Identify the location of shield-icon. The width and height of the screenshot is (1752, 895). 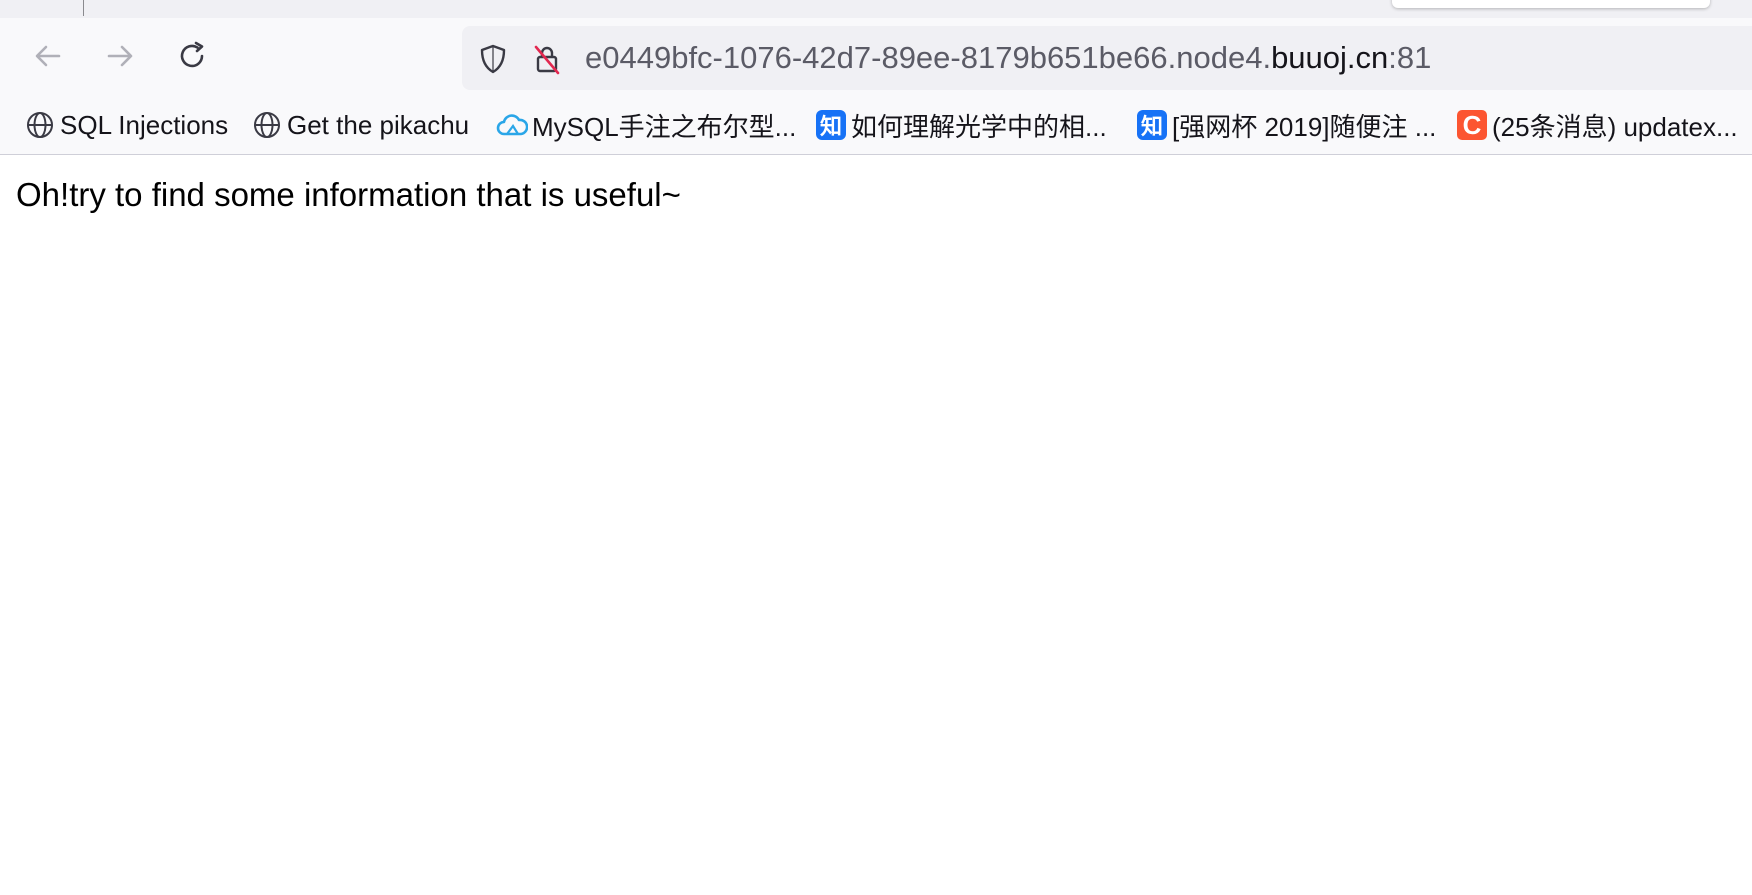
(493, 59).